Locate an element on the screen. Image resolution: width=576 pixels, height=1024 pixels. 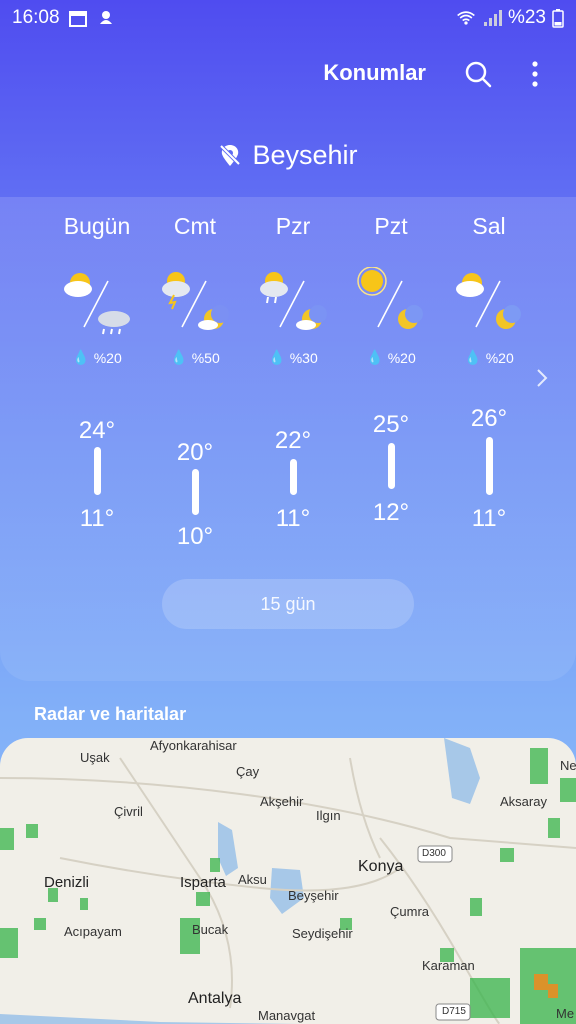
day-name: Cmt is located at coordinates (195, 226).